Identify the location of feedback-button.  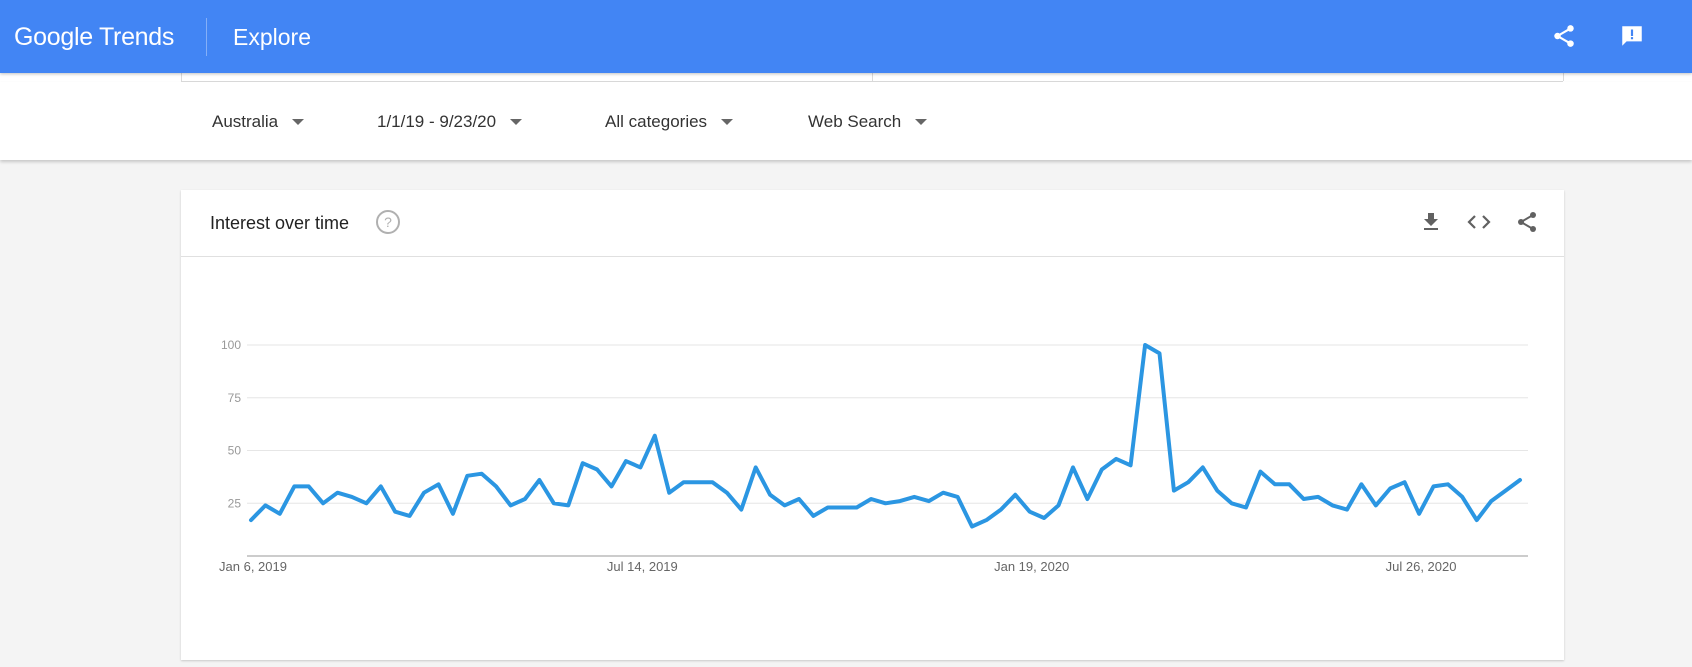
(1632, 36).